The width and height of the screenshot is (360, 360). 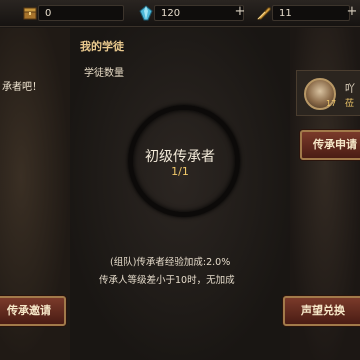 What do you see at coordinates (240, 12) in the screenshot?
I see `add-crystal-button: +` at bounding box center [240, 12].